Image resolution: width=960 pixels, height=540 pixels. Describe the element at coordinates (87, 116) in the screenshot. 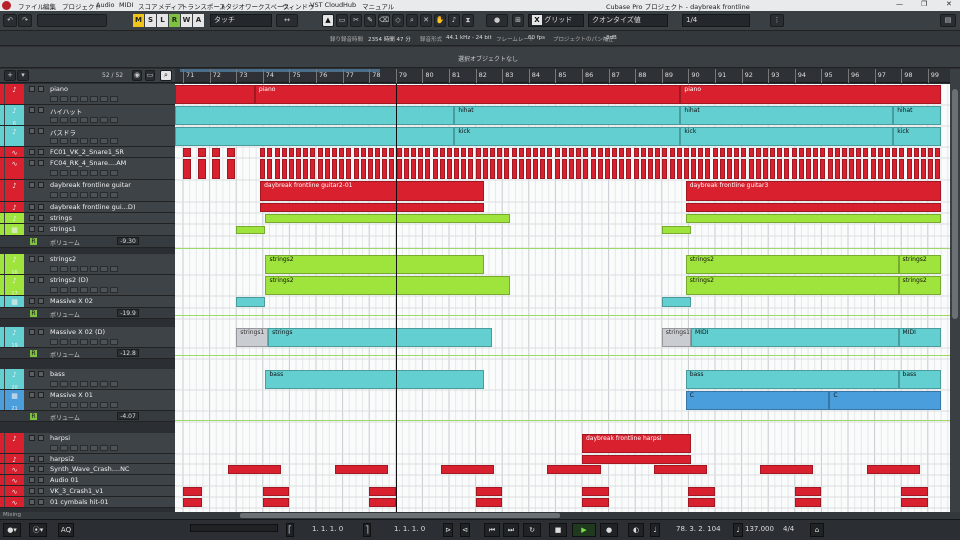

I see `track-2: ♪ 6 ハイハット` at that location.